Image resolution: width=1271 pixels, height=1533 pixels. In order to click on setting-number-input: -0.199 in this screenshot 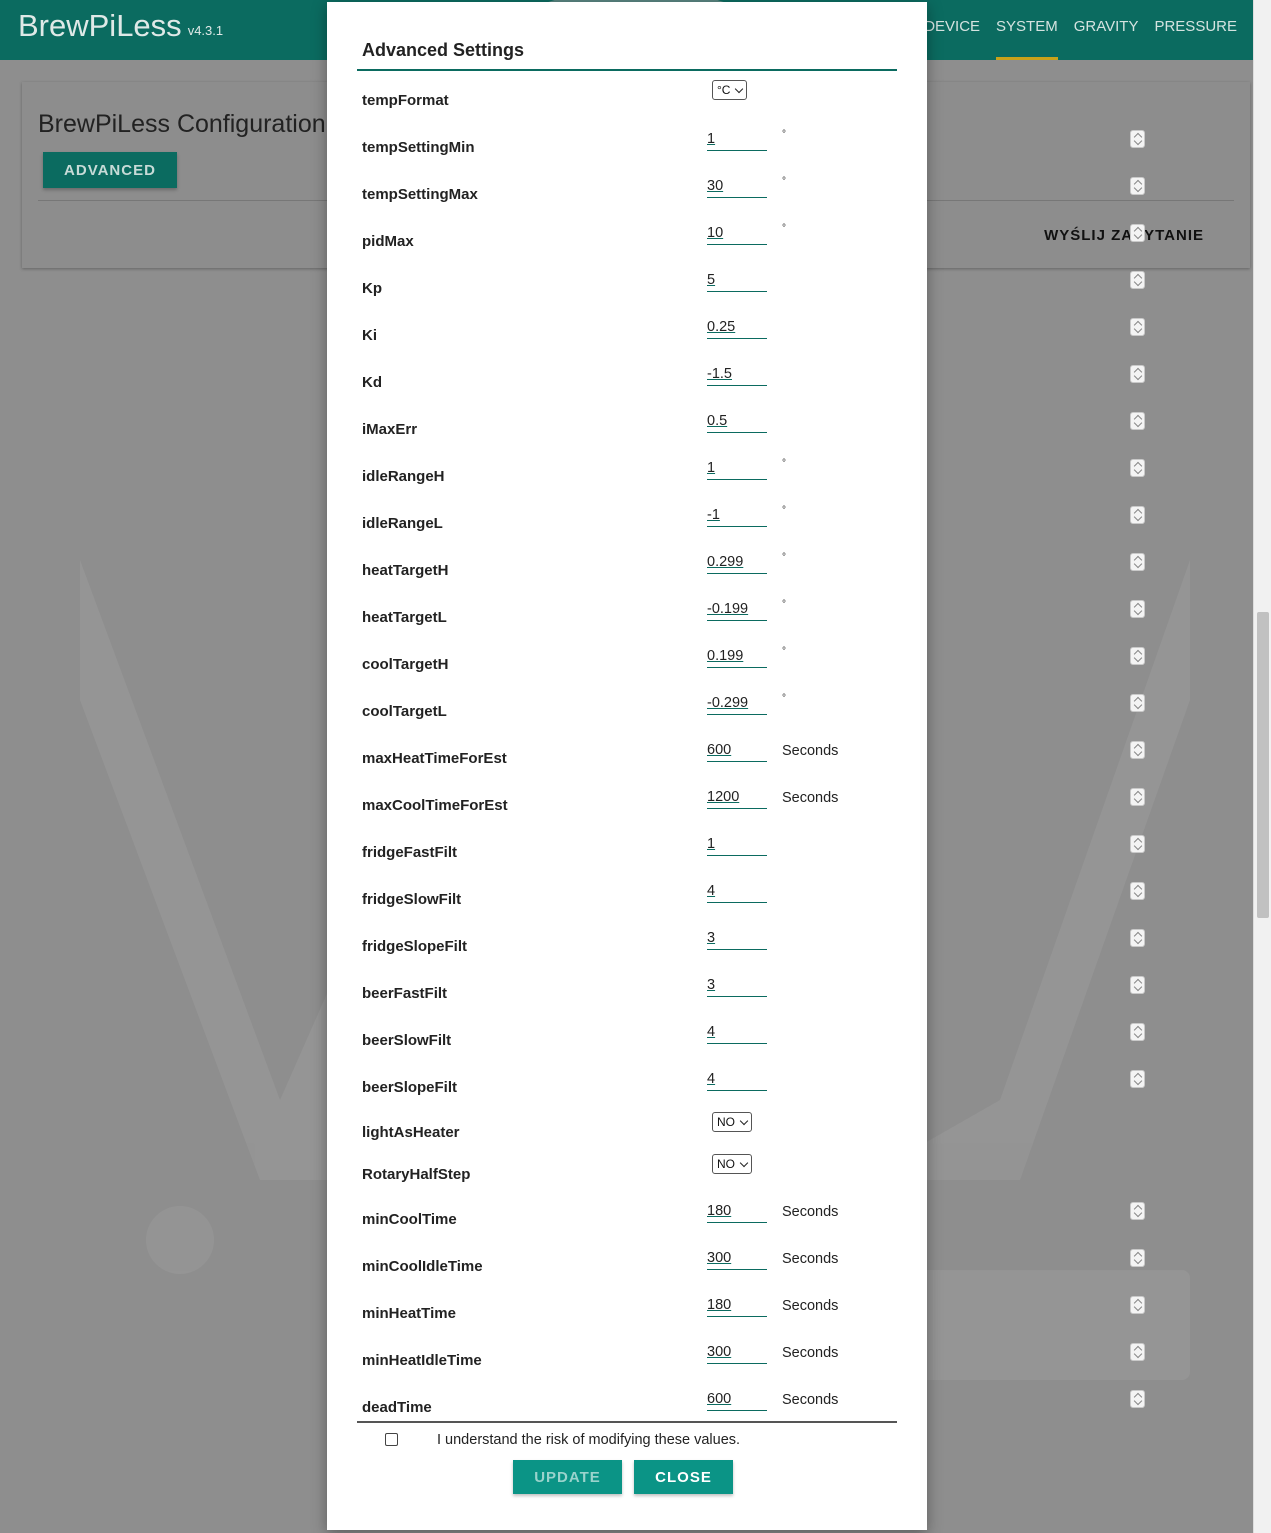, I will do `click(926, 609)`.